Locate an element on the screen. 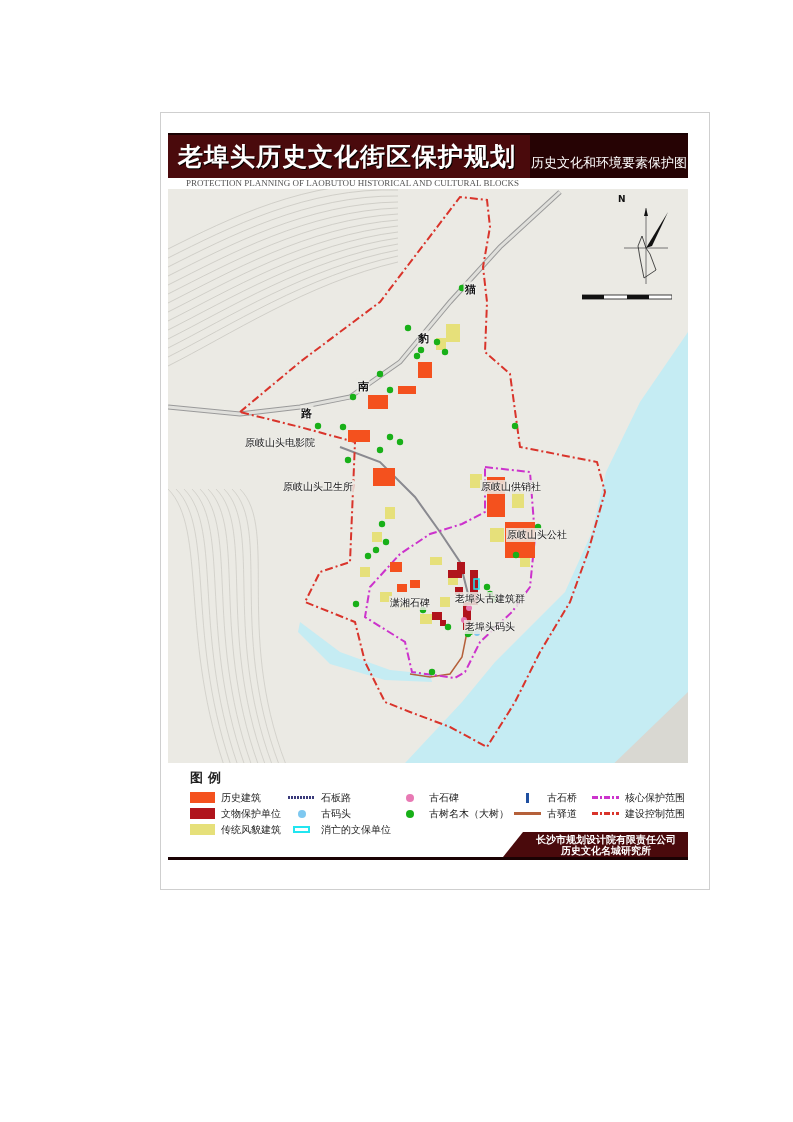 The height and width of the screenshot is (1122, 793). legend-label: 核心保护范围 is located at coordinates (655, 797).